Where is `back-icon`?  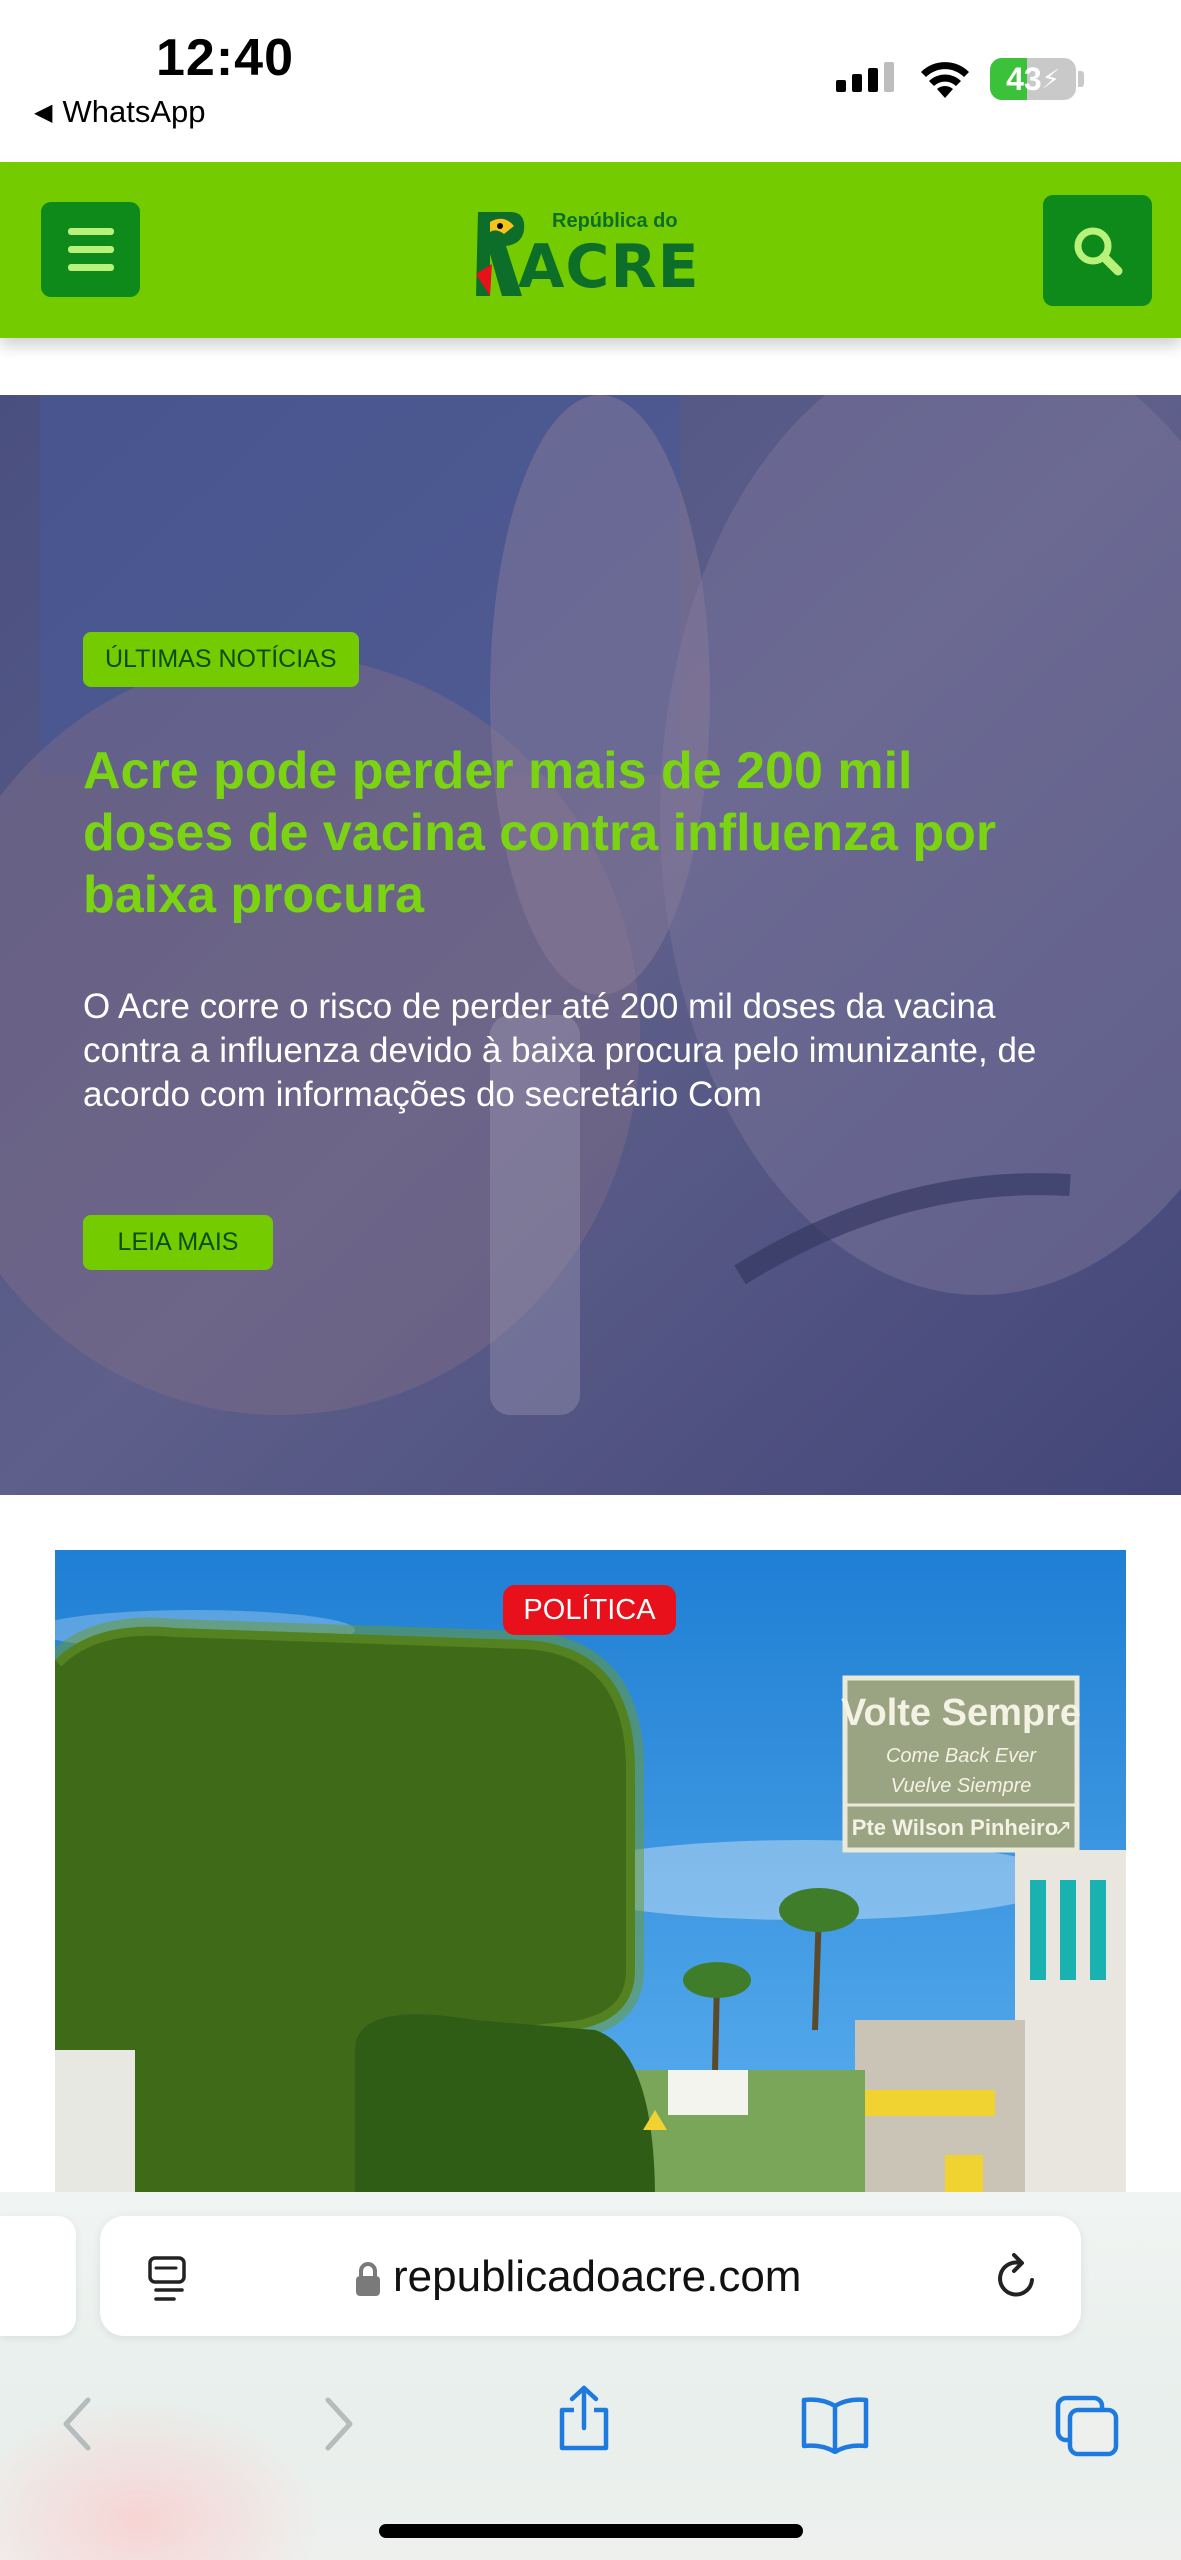
back-icon is located at coordinates (78, 2424).